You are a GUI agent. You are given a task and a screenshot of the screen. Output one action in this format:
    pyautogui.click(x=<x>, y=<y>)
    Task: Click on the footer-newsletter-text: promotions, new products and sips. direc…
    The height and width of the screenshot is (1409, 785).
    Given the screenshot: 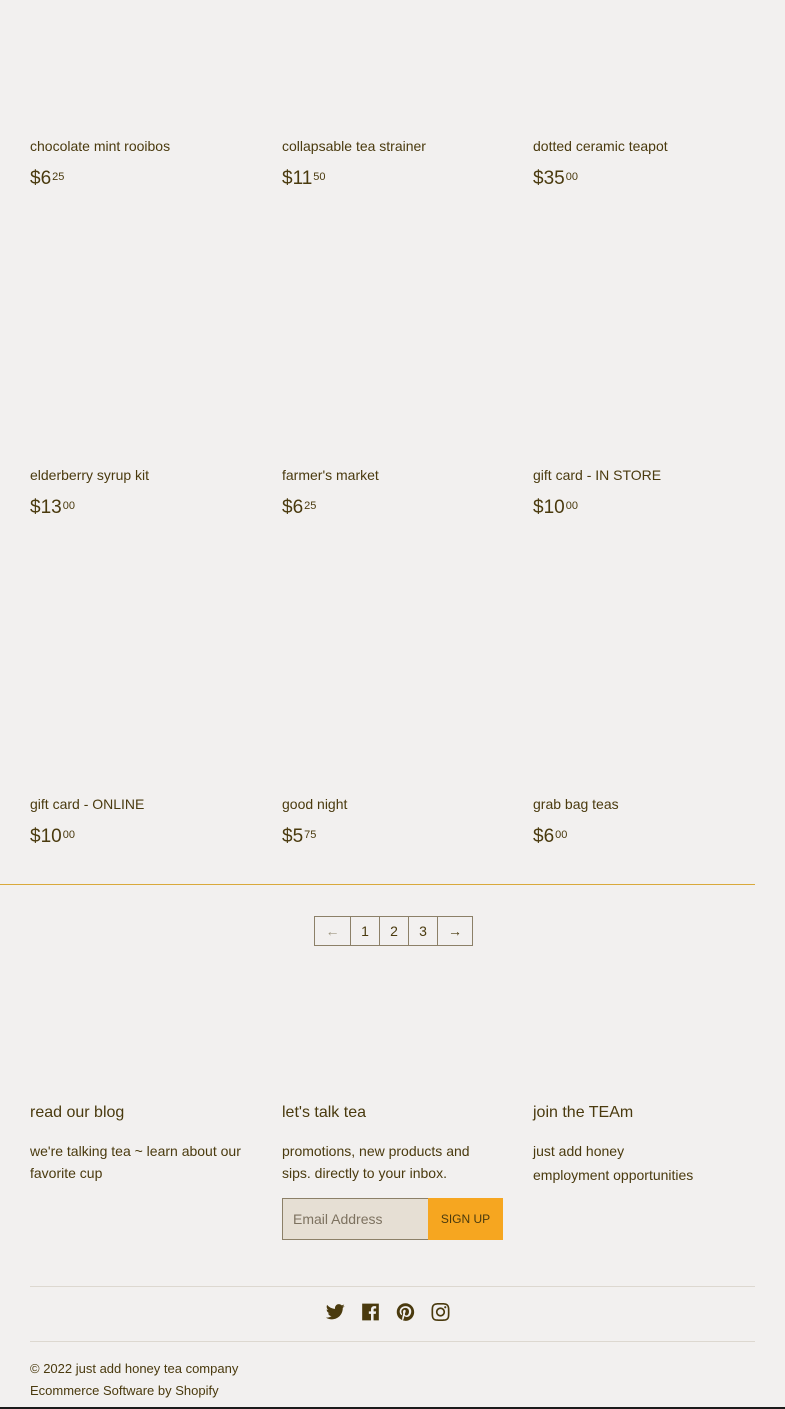 What is the action you would take?
    pyautogui.click(x=376, y=1162)
    